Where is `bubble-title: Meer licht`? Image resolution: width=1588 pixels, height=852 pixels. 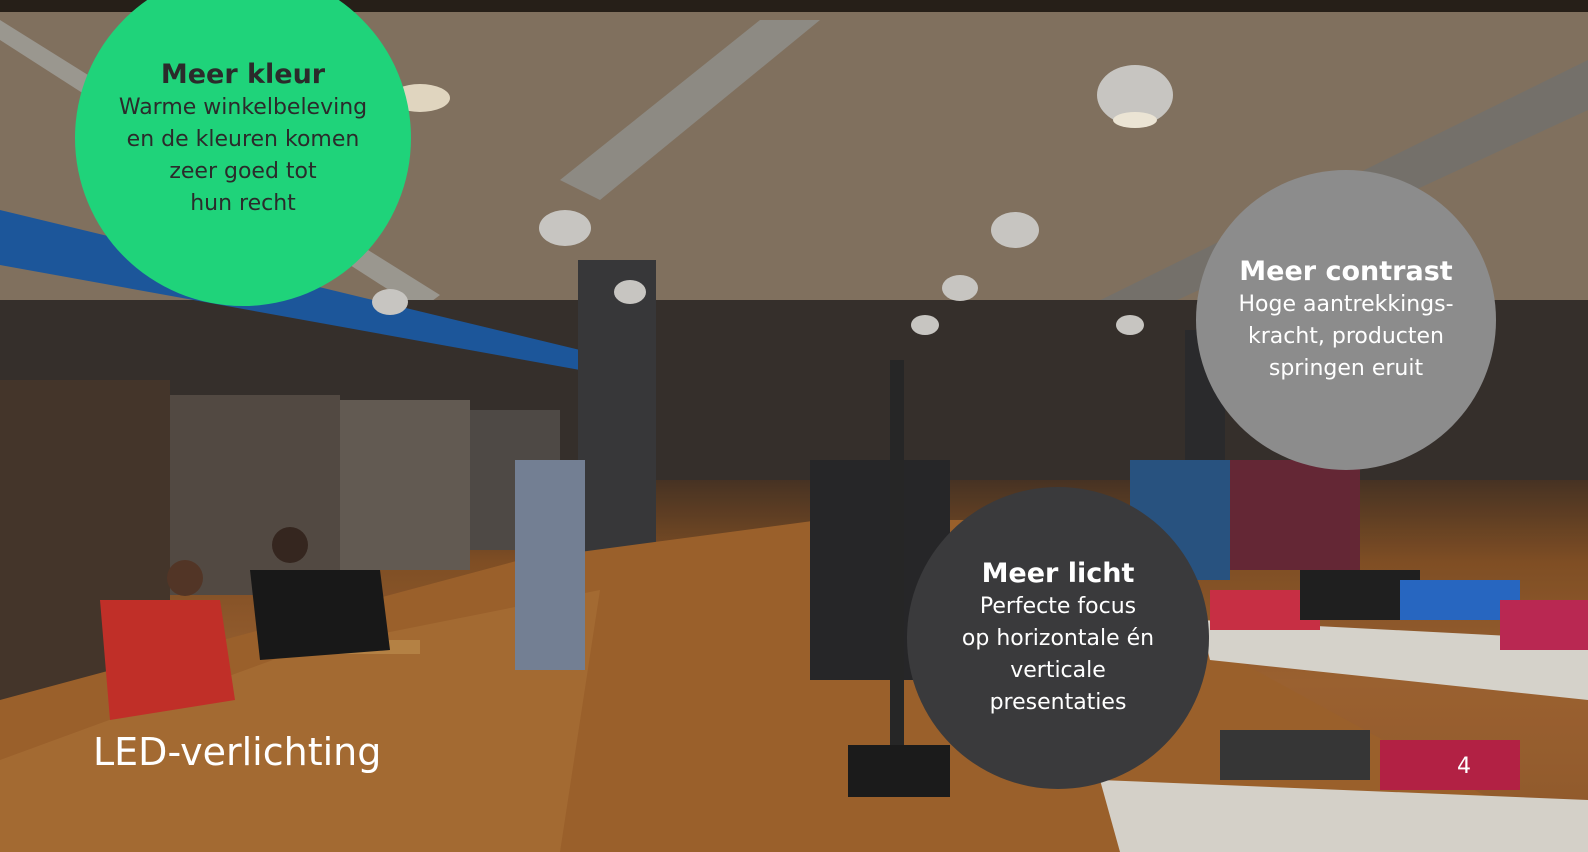 bubble-title: Meer licht is located at coordinates (1058, 573).